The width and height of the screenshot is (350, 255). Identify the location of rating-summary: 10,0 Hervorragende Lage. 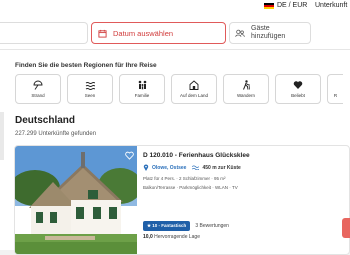
(171, 237).